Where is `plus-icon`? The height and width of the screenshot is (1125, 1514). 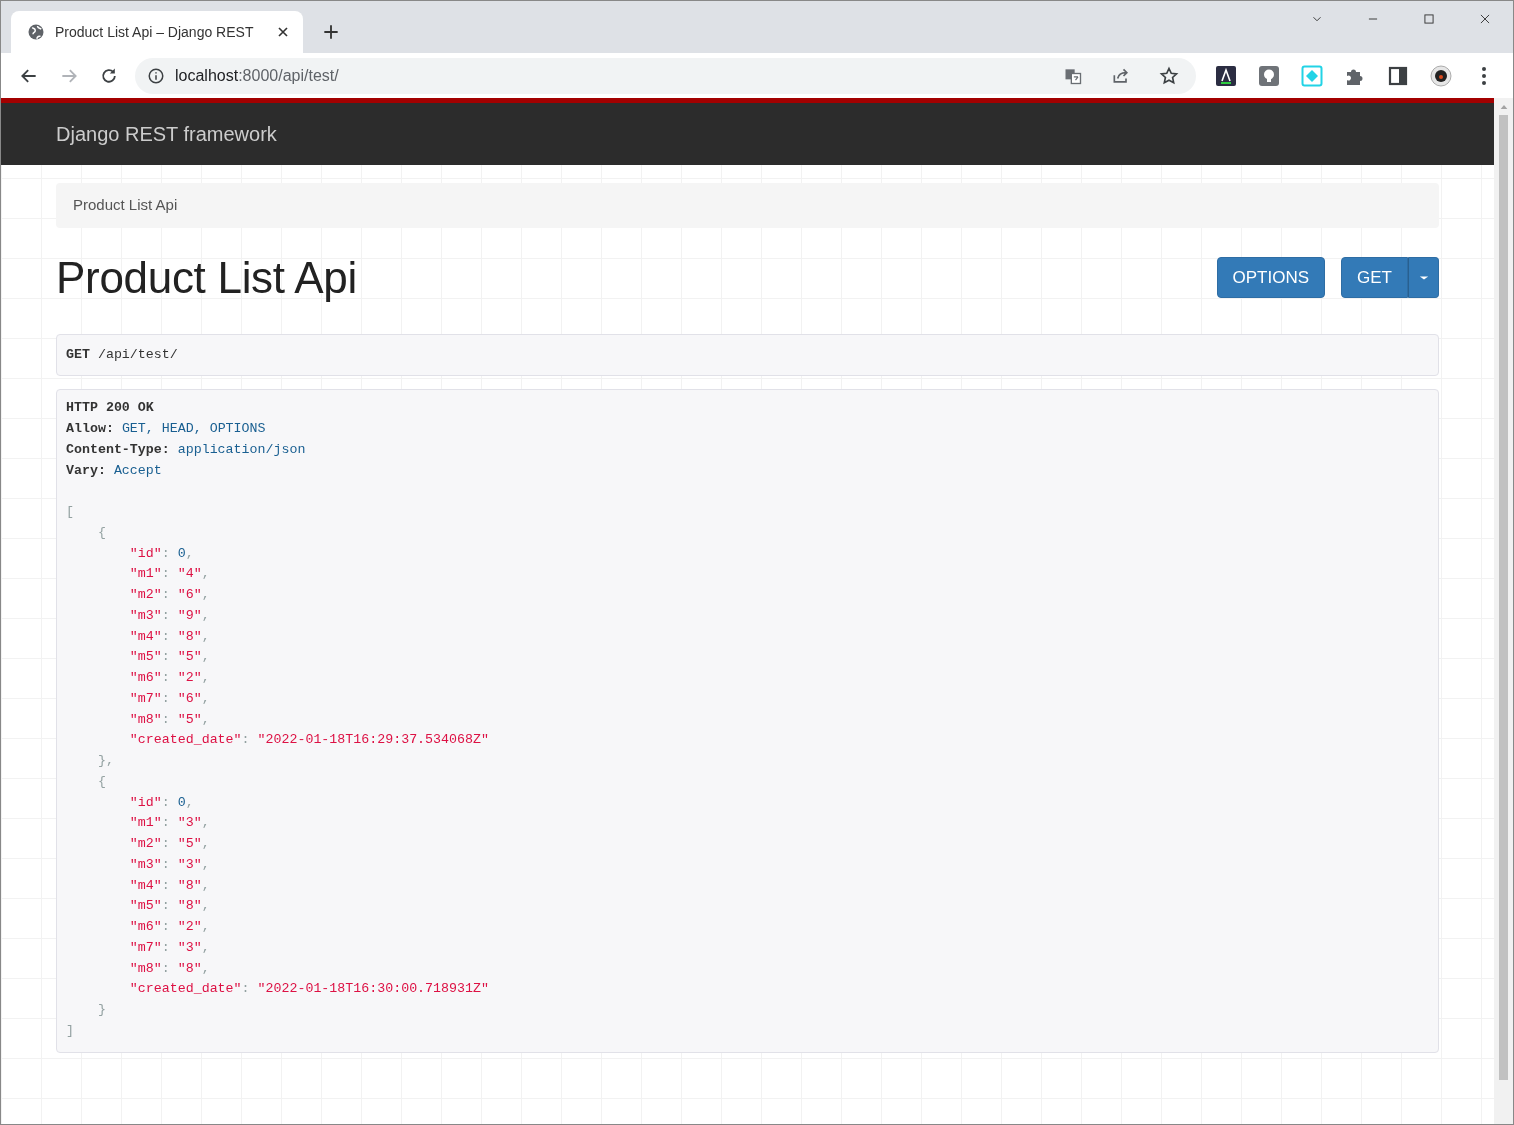
plus-icon is located at coordinates (331, 32).